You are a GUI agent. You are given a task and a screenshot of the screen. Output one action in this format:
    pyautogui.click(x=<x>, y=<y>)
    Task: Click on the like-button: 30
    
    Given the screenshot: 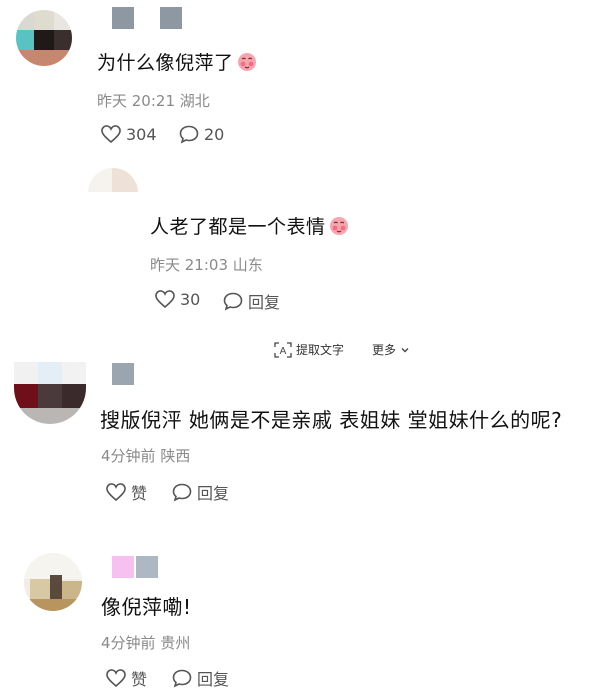 What is the action you would take?
    pyautogui.click(x=177, y=299)
    